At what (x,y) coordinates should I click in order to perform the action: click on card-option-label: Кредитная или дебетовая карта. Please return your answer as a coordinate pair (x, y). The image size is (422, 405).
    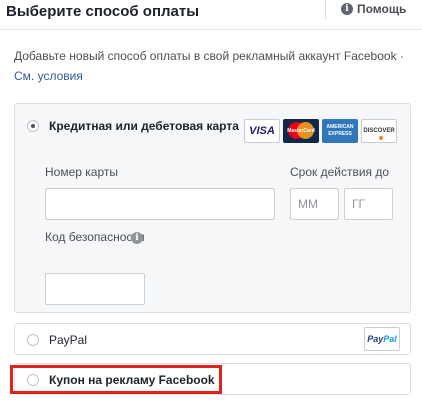
    Looking at the image, I should click on (144, 126).